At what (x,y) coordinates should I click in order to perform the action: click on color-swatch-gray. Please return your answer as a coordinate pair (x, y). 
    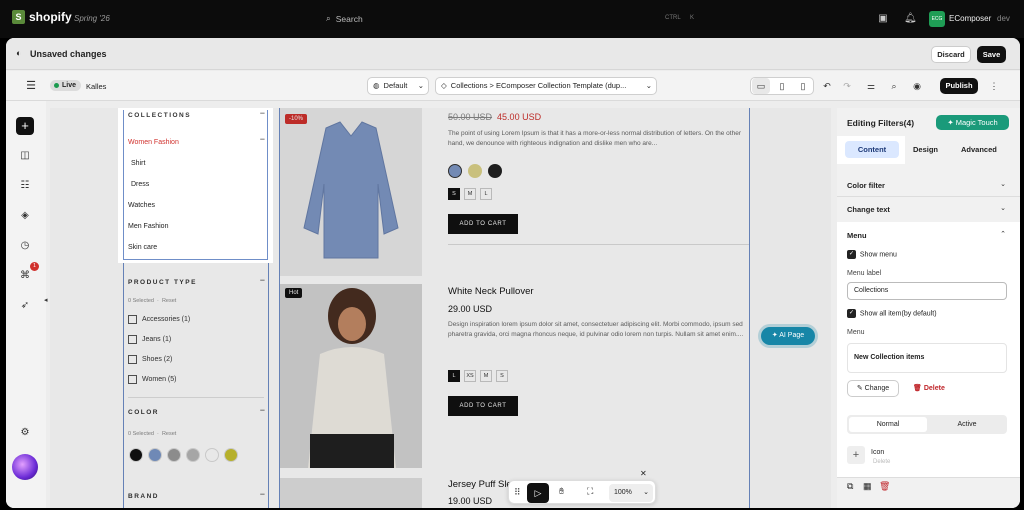
    Looking at the image, I should click on (174, 455).